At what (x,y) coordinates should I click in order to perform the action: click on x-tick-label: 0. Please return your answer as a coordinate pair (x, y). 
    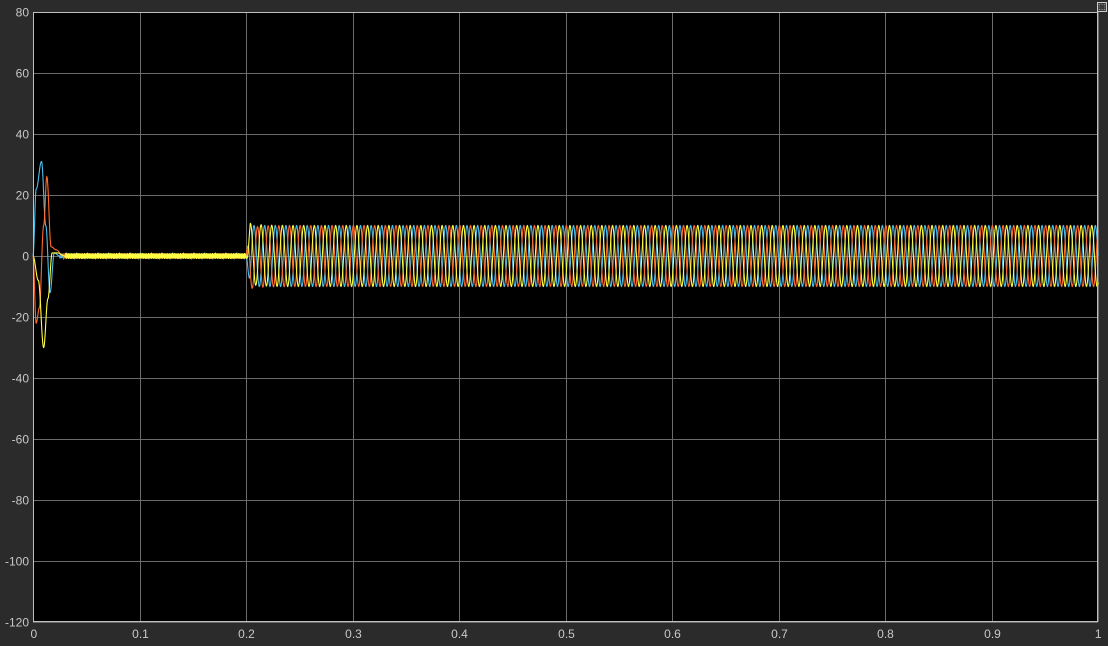
    Looking at the image, I should click on (34, 634).